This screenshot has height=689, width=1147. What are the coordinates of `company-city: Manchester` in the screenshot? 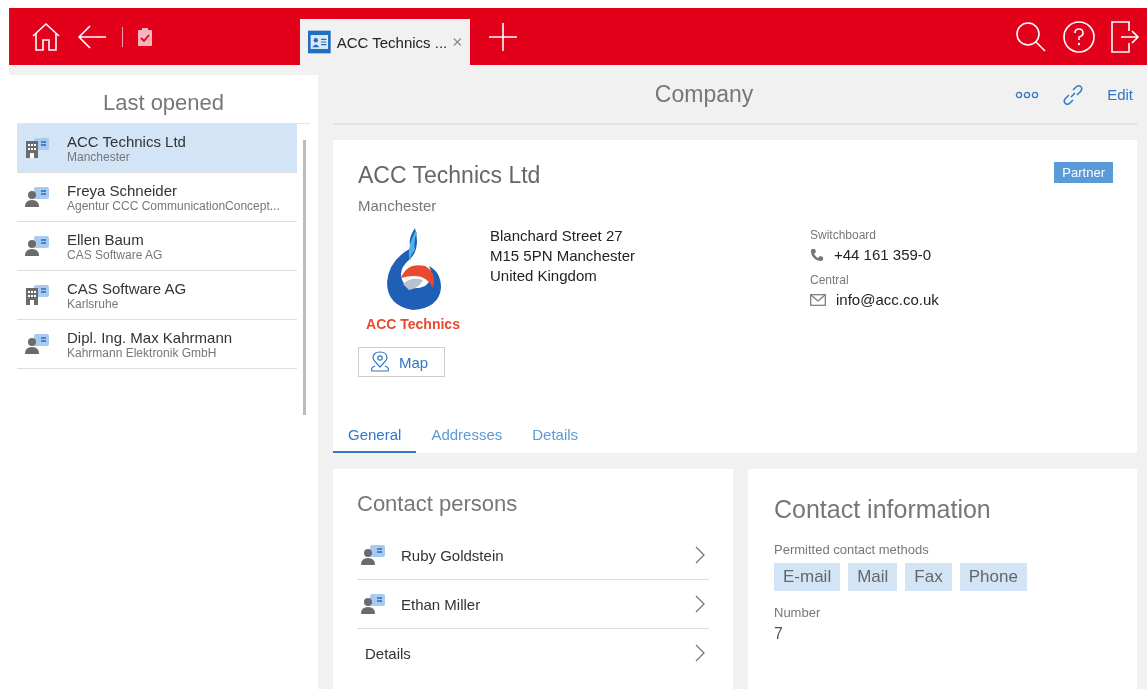 It's located at (398, 205).